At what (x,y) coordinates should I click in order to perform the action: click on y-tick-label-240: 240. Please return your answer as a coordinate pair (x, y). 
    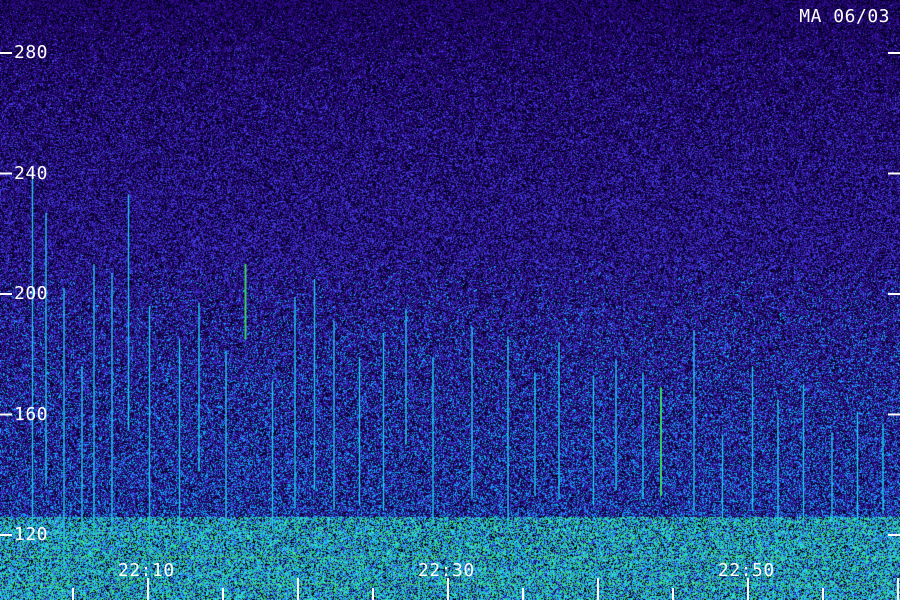
    Looking at the image, I should click on (31, 173).